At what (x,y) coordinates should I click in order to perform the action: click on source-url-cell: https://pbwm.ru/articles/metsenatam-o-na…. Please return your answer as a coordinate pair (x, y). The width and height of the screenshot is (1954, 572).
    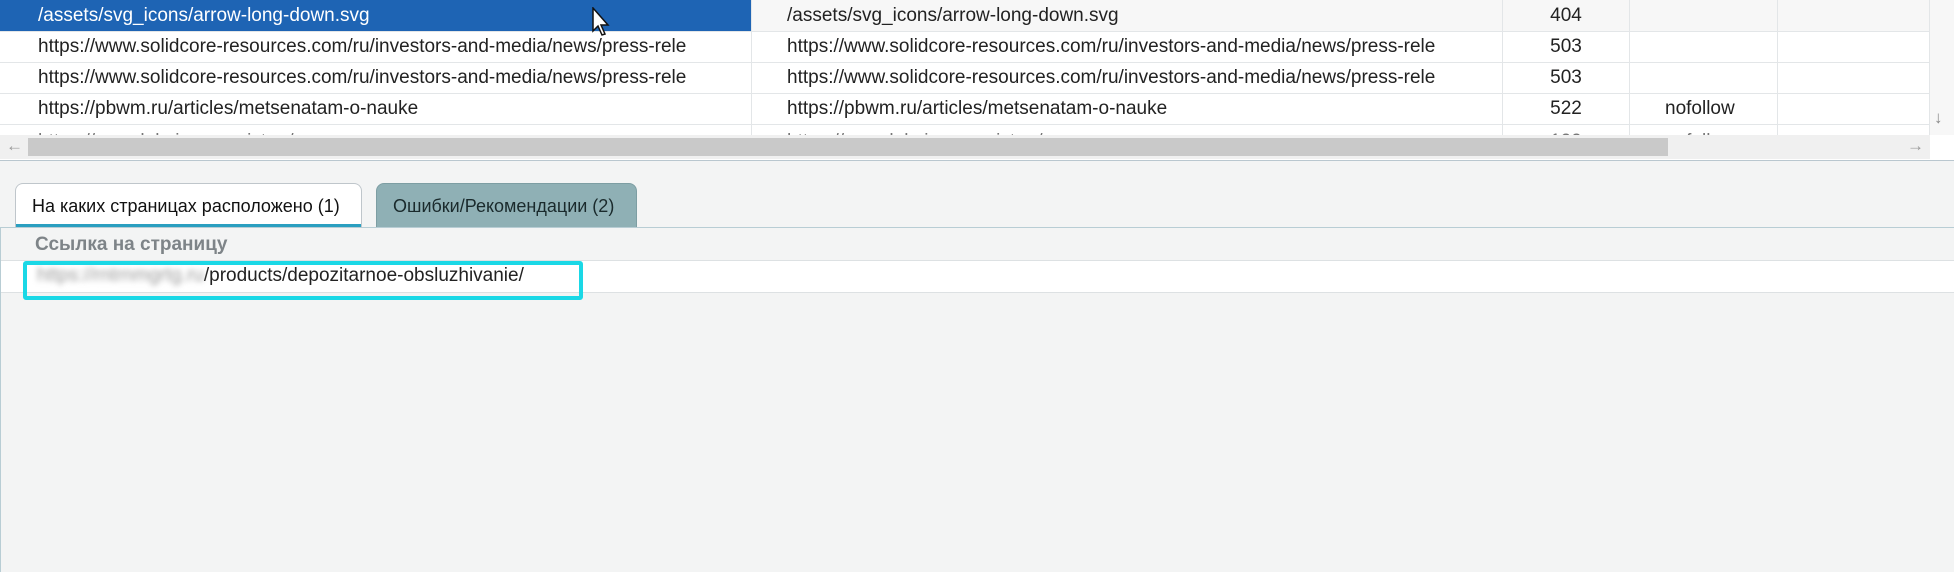
    Looking at the image, I should click on (376, 108).